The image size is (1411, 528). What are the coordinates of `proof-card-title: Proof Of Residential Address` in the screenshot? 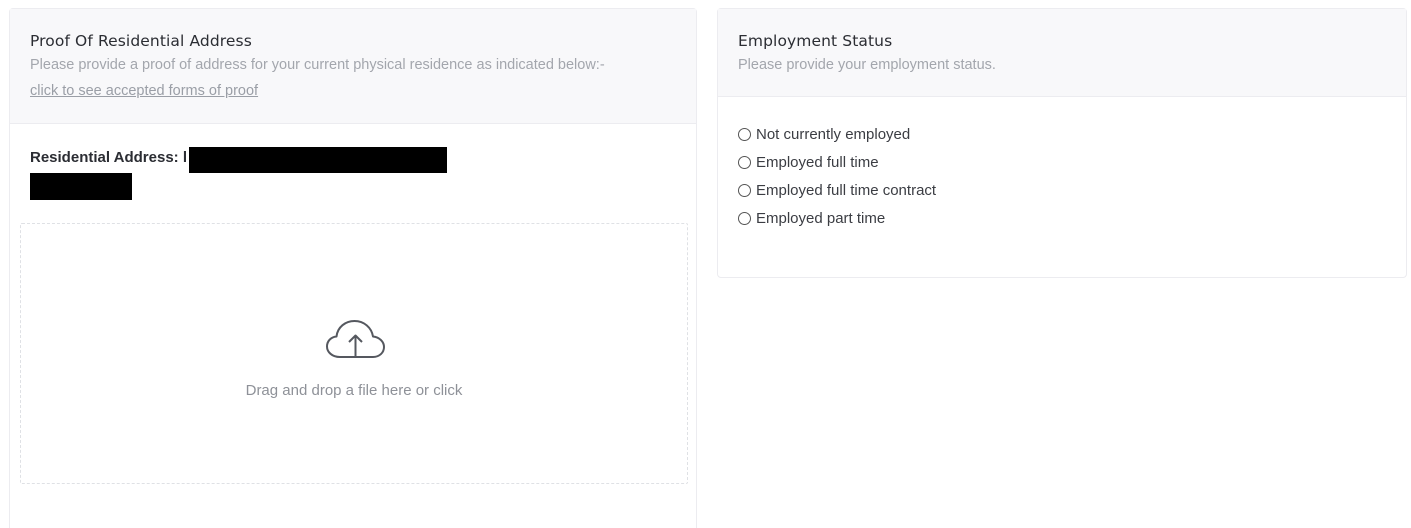 It's located at (141, 41).